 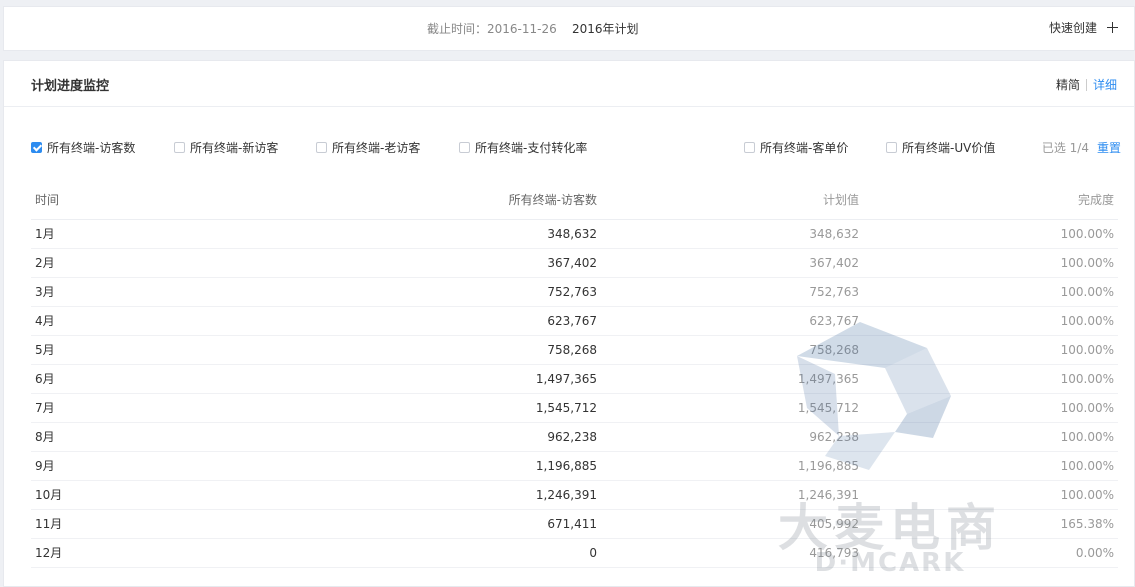 I want to click on filter-label: 所有终端-支付转化率, so click(x=531, y=148).